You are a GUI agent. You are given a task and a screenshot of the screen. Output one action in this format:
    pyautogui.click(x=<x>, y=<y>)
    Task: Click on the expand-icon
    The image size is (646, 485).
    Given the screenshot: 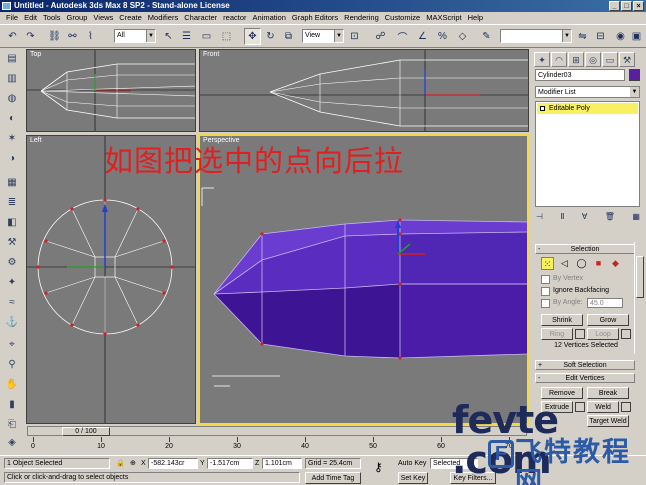 What is the action you would take?
    pyautogui.click(x=542, y=108)
    